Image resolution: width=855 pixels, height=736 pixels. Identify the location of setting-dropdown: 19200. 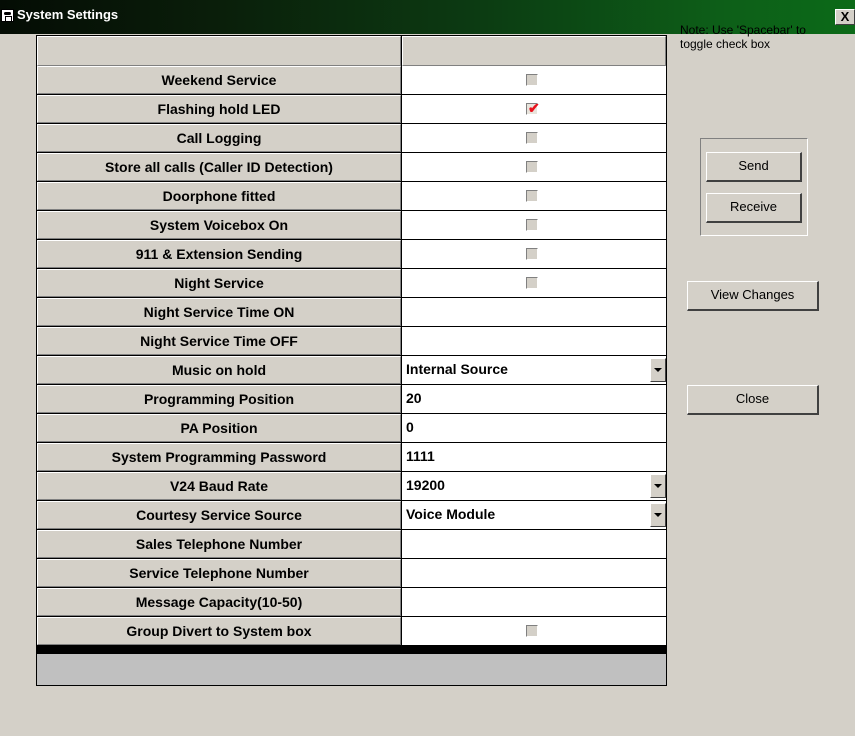
(534, 486).